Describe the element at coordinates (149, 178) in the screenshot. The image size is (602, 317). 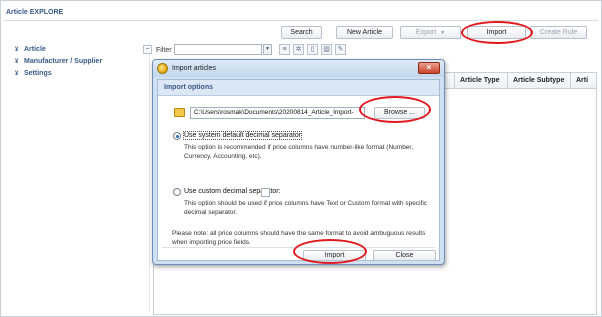
I see `sidebar-divider` at that location.